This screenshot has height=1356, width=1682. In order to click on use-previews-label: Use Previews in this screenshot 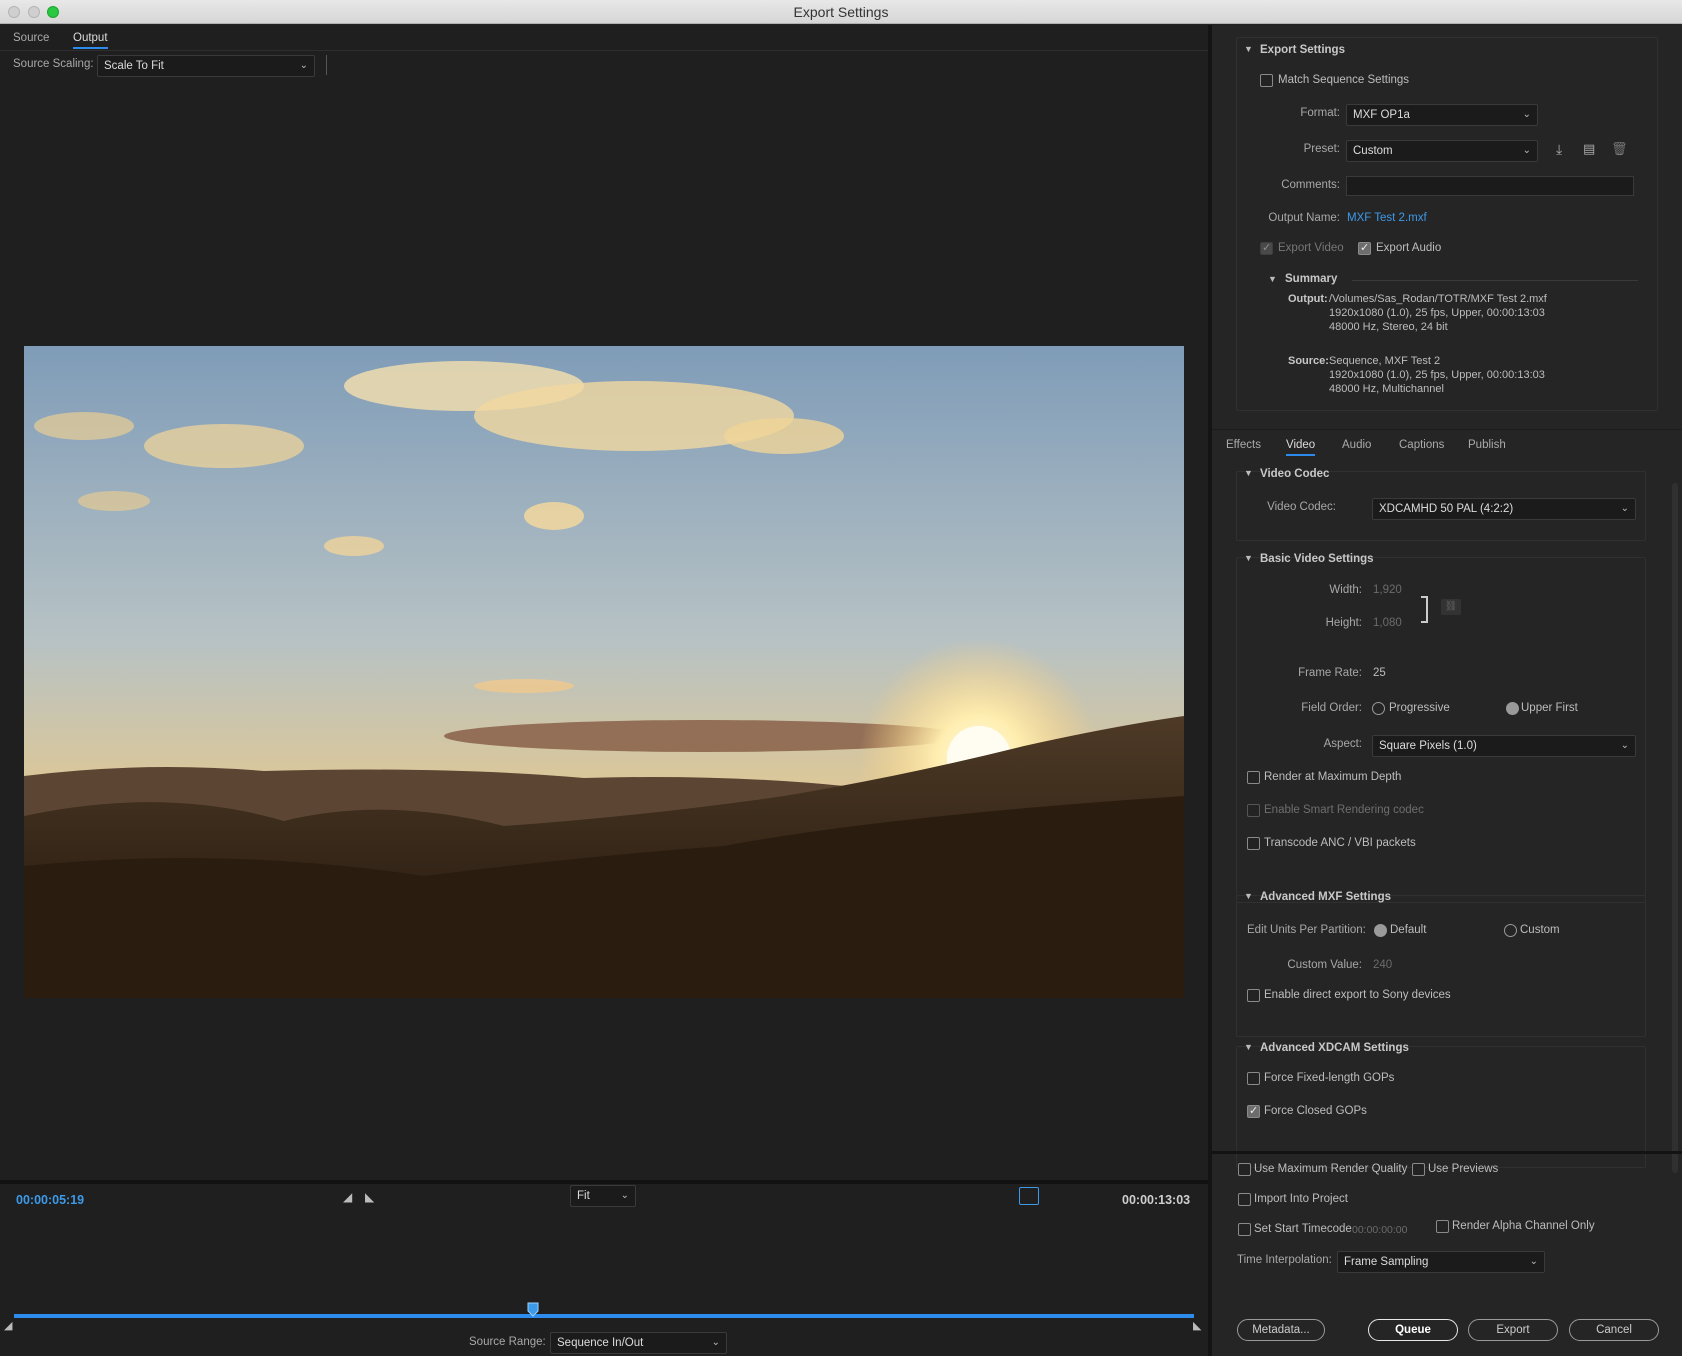, I will do `click(1463, 1169)`.